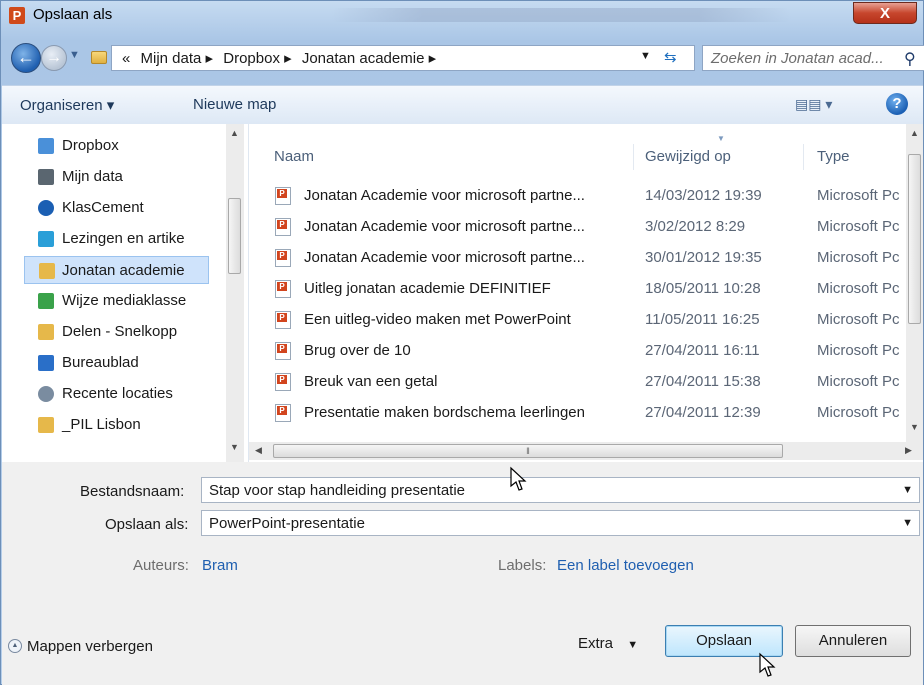 This screenshot has width=924, height=685. What do you see at coordinates (897, 104) in the screenshot?
I see `help-icon: ?` at bounding box center [897, 104].